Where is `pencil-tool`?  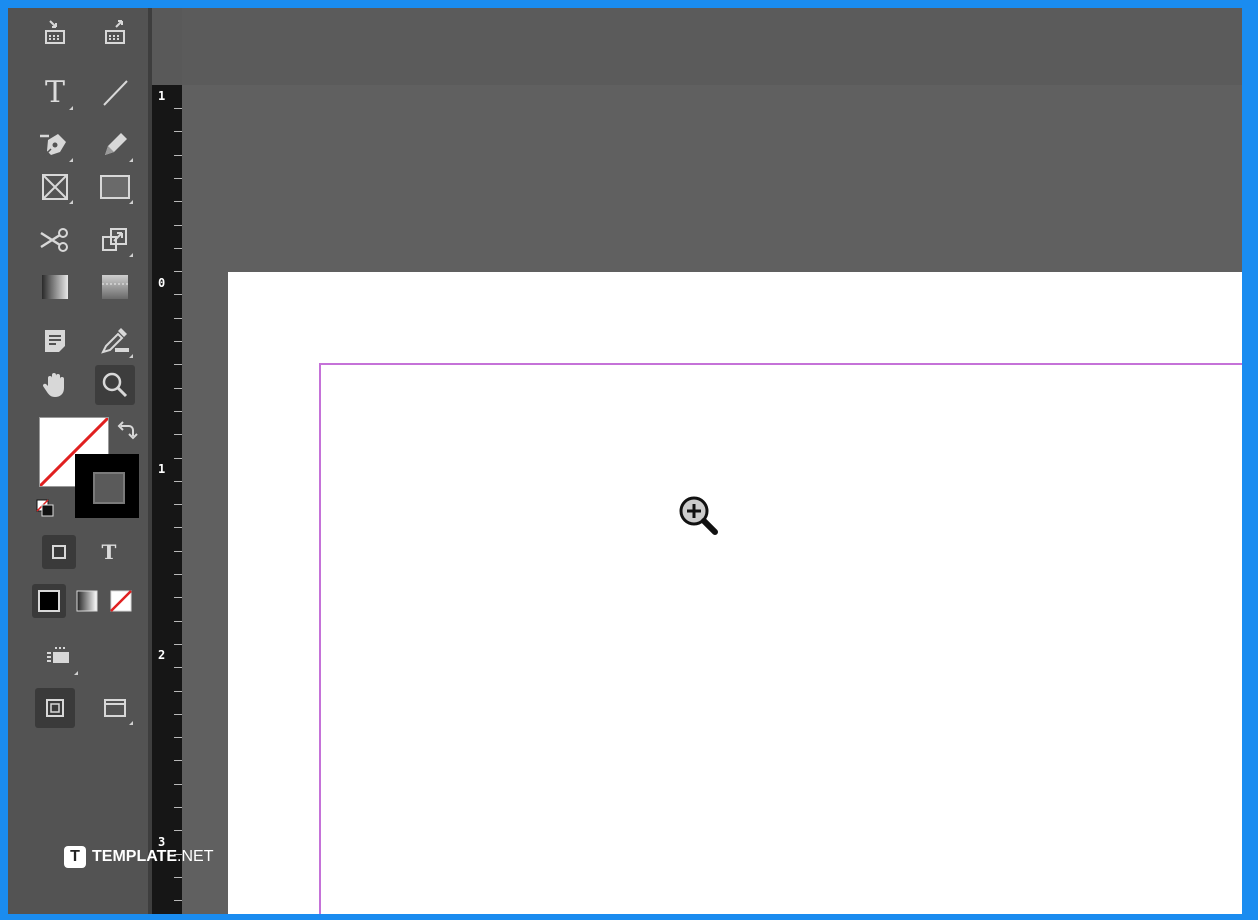 pencil-tool is located at coordinates (115, 145).